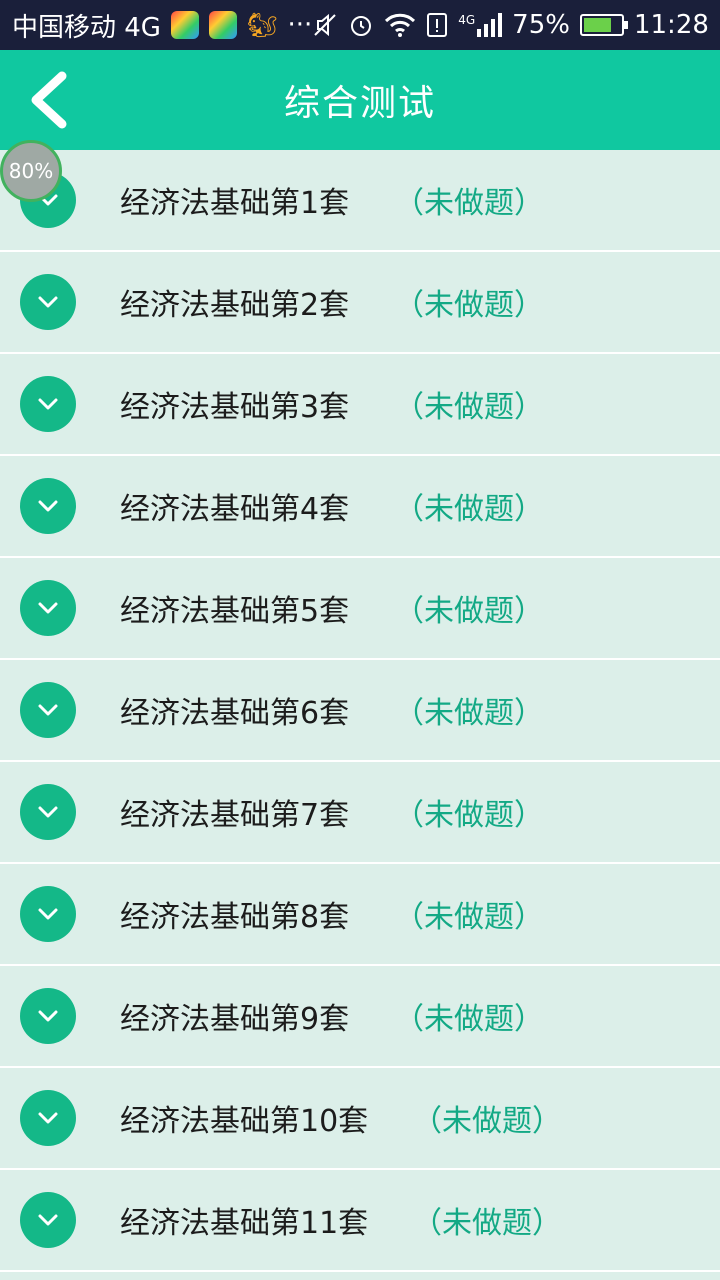 This screenshot has height=1280, width=720. What do you see at coordinates (235, 1019) in the screenshot?
I see `list-item-title: 经济法基础第9套` at bounding box center [235, 1019].